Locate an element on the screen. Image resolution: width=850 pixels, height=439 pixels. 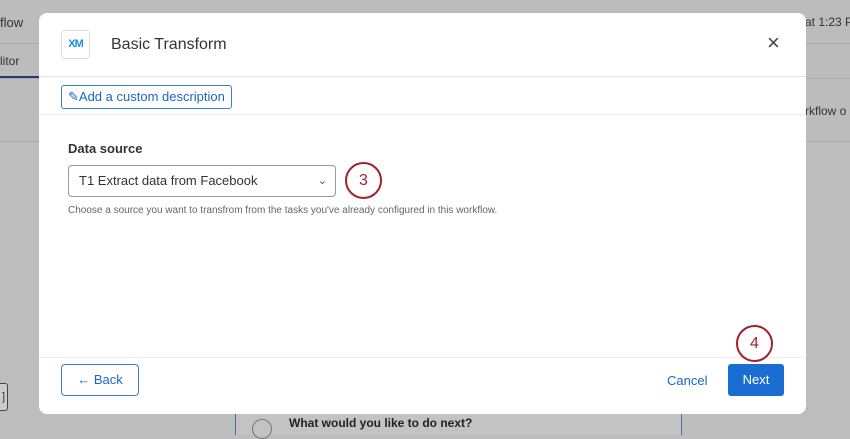
add-description-button: ✎Add a custom description is located at coordinates (146, 97).